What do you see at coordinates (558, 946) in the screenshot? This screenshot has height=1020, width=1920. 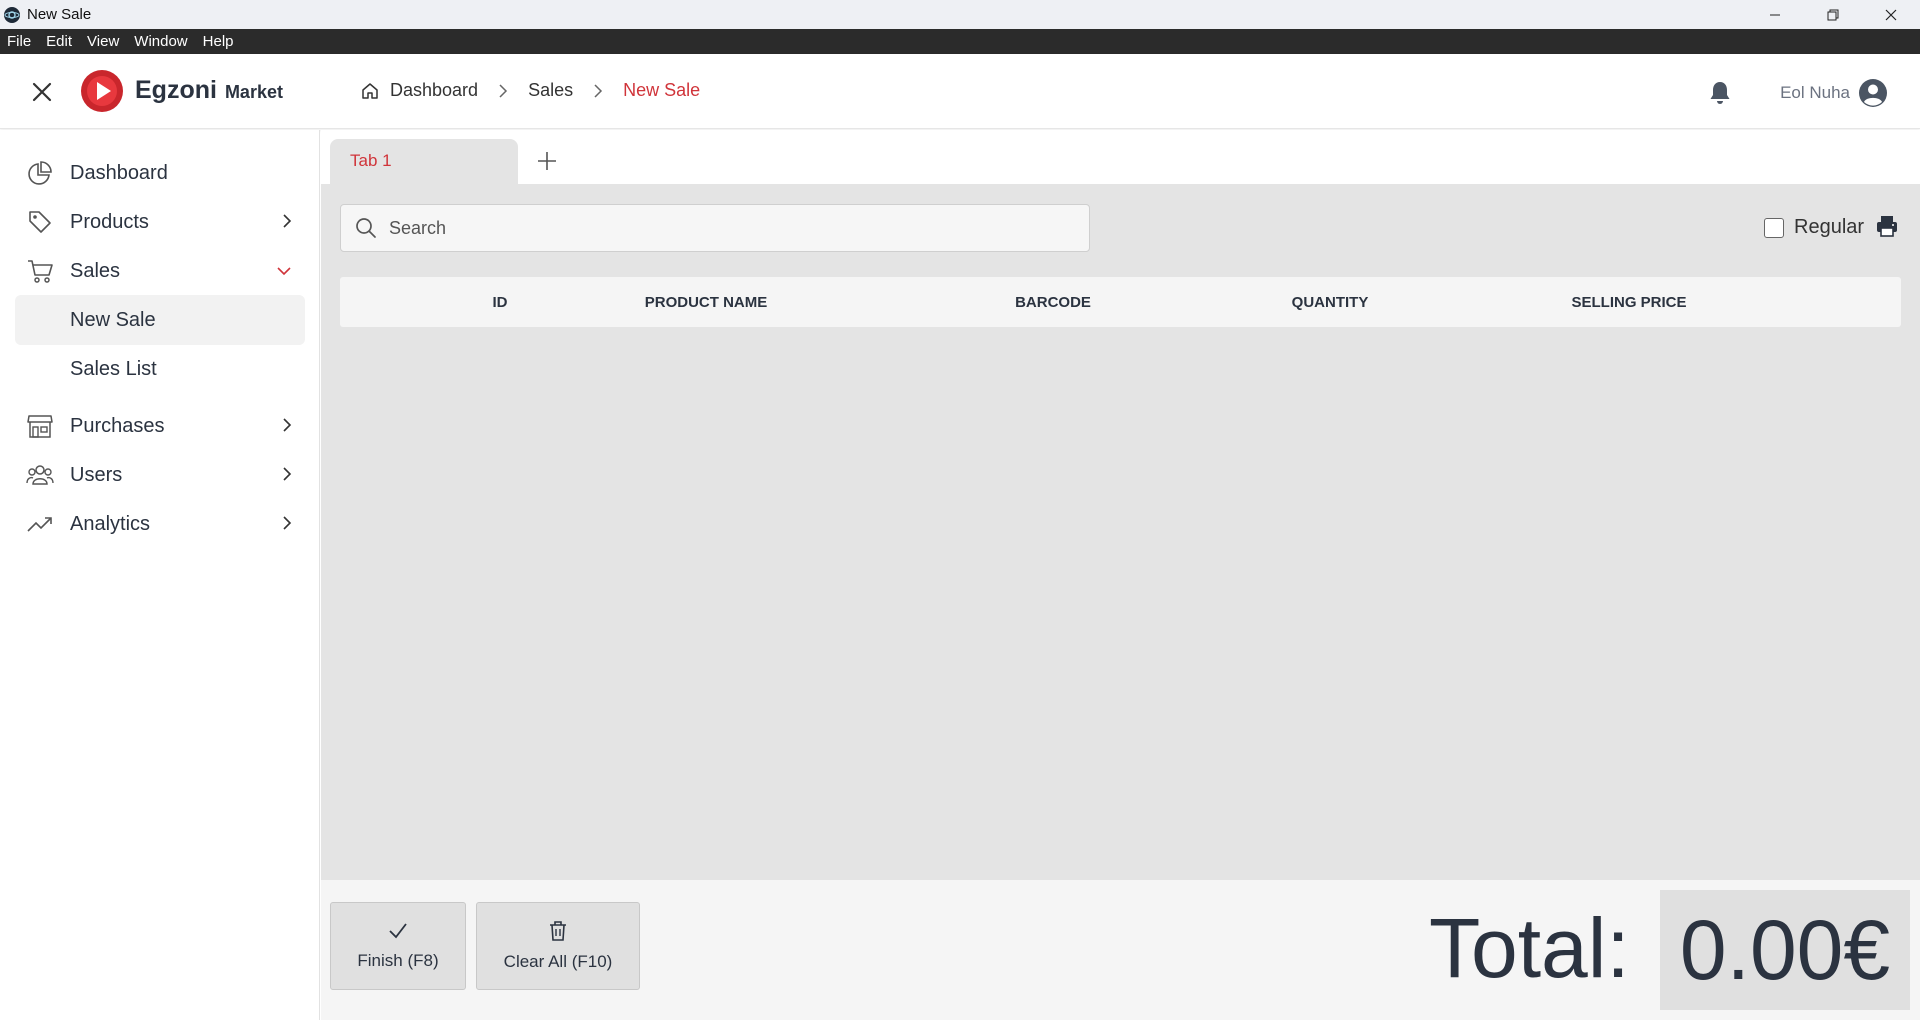 I see `clear-all-button: Clear All (F10)` at bounding box center [558, 946].